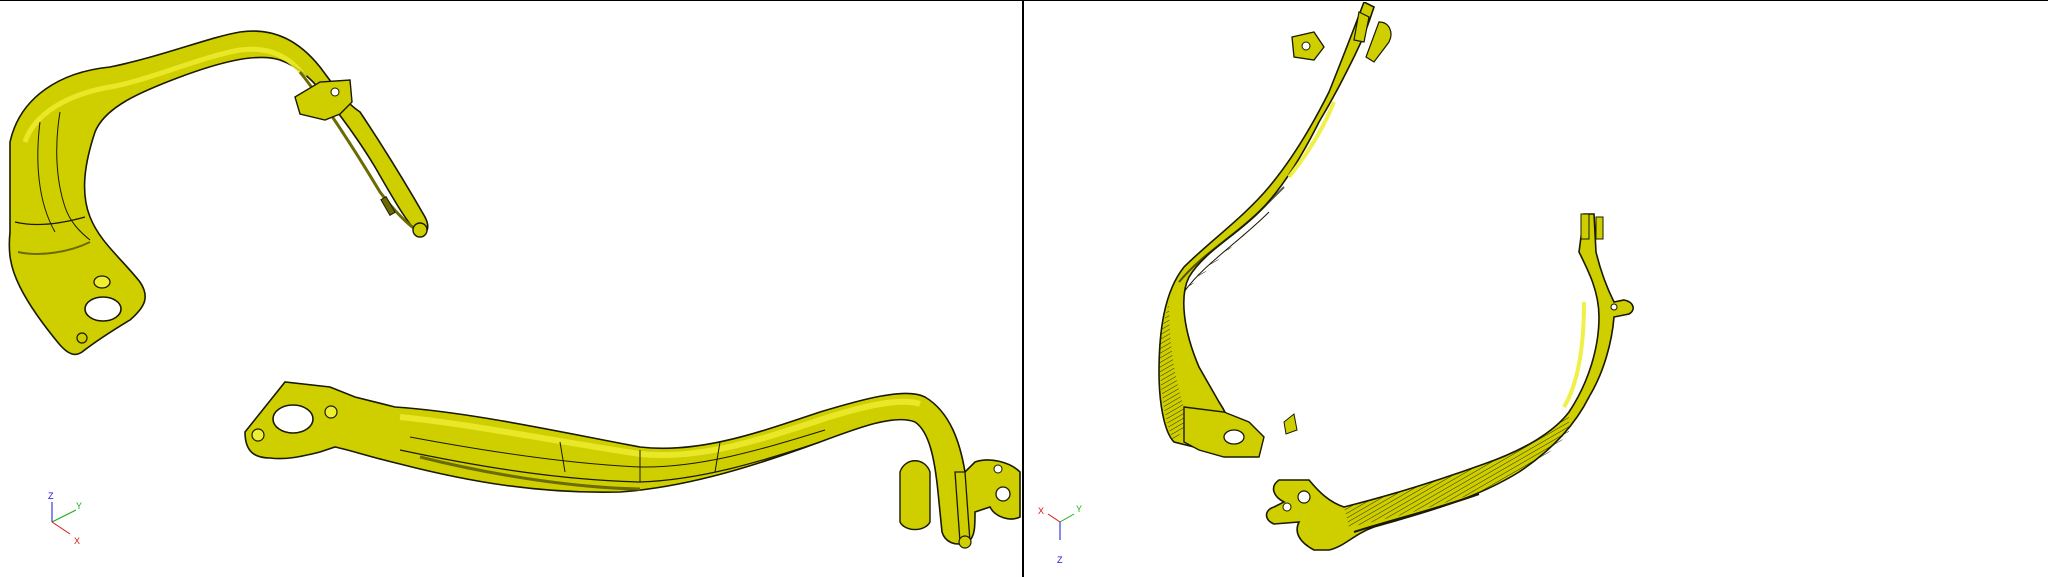 Image resolution: width=2048 pixels, height=577 pixels. What do you see at coordinates (632, 465) in the screenshot?
I see `bracket-part-lower` at bounding box center [632, 465].